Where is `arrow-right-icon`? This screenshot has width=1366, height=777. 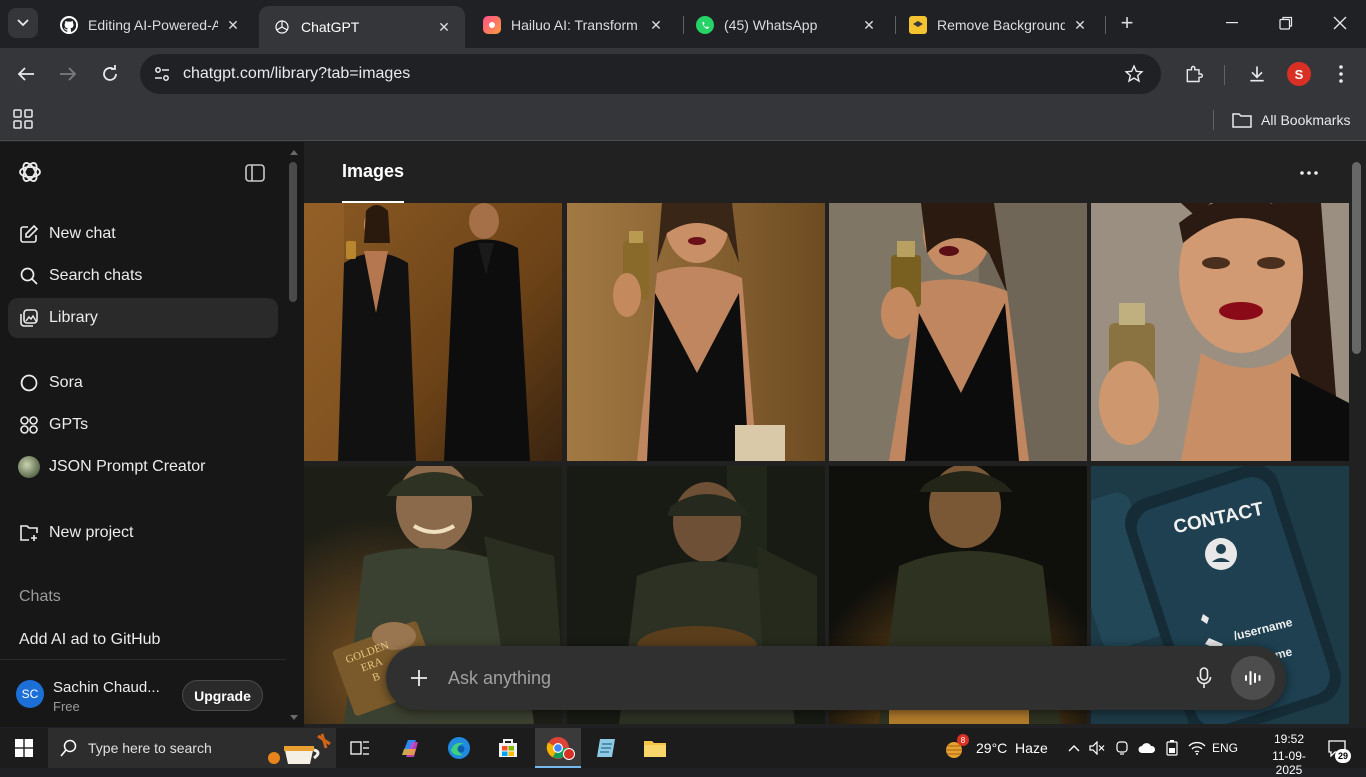 arrow-right-icon is located at coordinates (68, 74).